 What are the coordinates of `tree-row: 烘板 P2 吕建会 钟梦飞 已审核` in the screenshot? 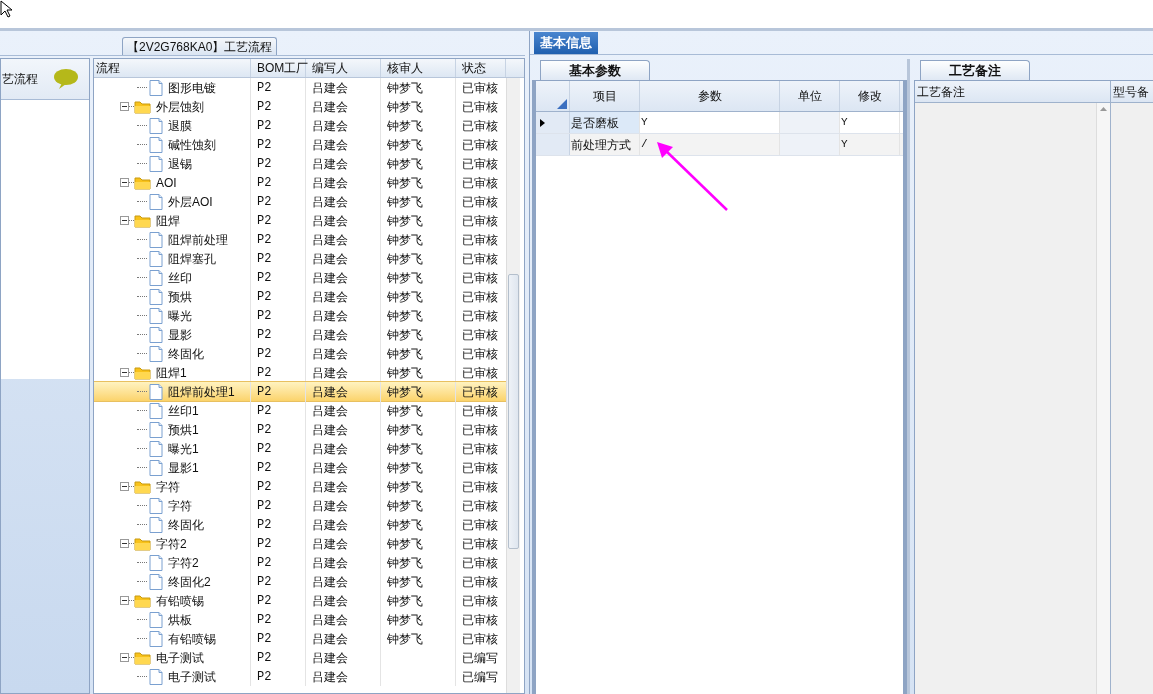 It's located at (300, 619).